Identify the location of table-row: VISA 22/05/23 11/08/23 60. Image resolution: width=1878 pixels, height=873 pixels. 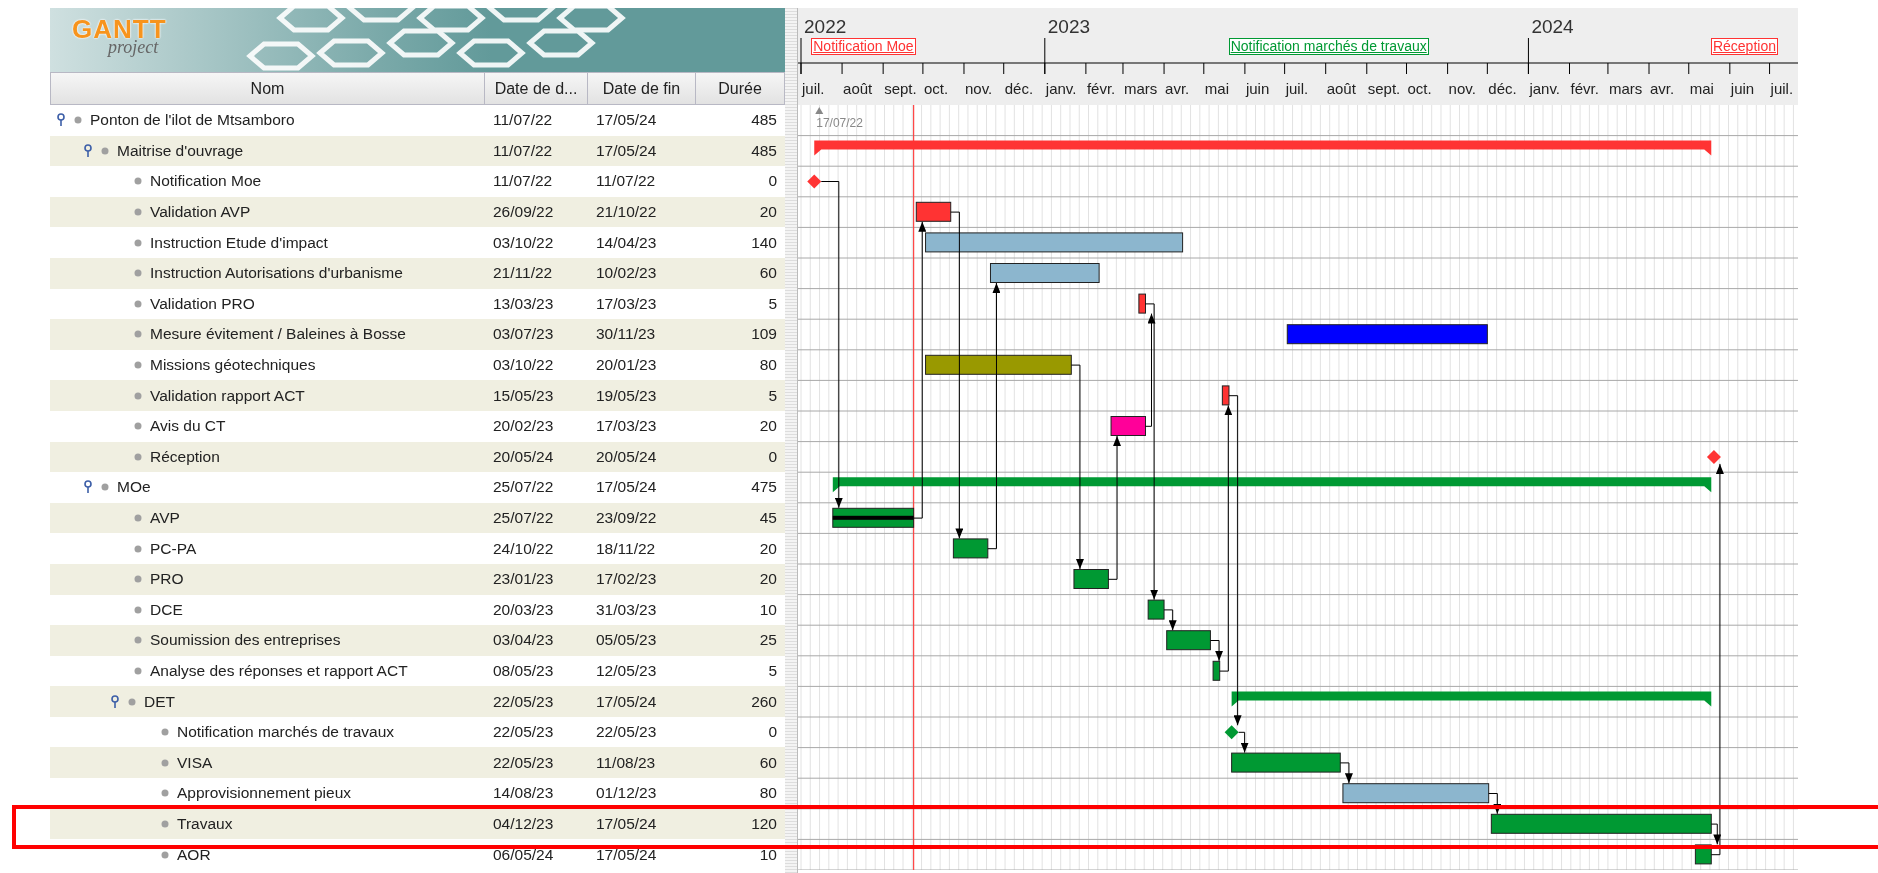
(417, 763).